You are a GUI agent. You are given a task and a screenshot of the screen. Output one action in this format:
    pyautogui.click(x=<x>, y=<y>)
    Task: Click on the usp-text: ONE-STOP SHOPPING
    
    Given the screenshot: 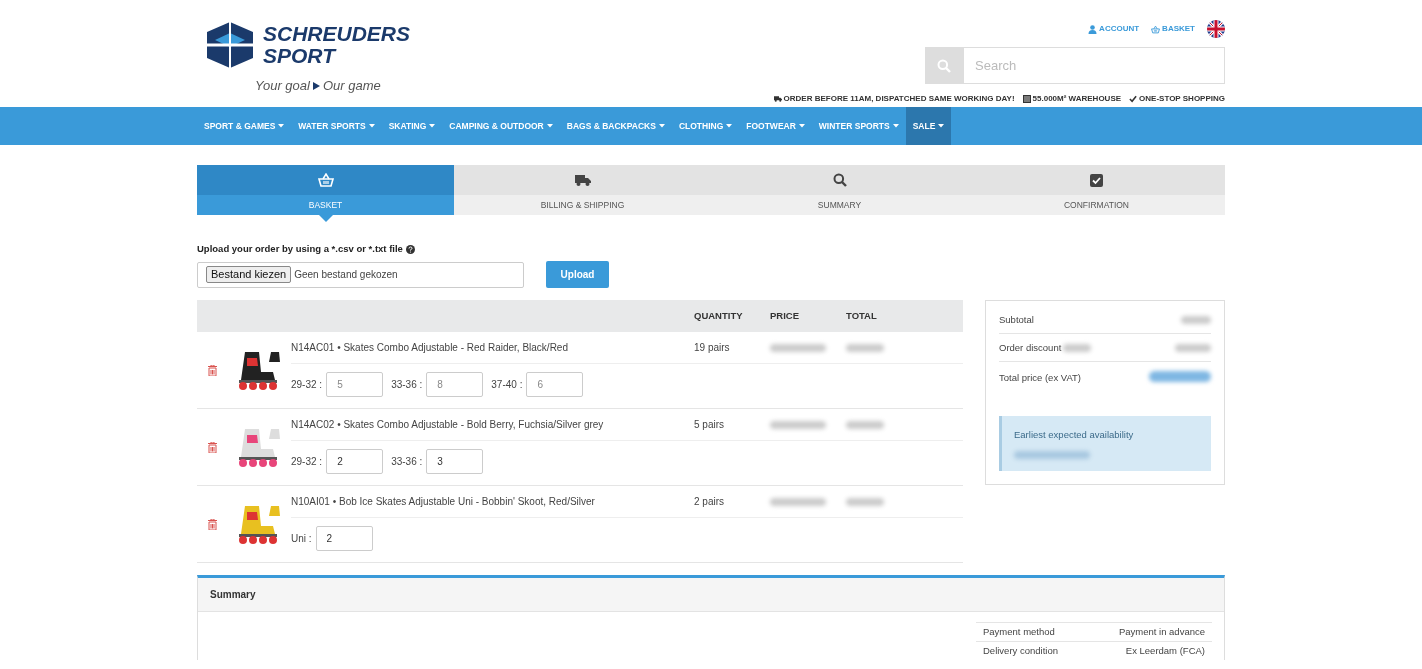 What is the action you would take?
    pyautogui.click(x=1182, y=99)
    